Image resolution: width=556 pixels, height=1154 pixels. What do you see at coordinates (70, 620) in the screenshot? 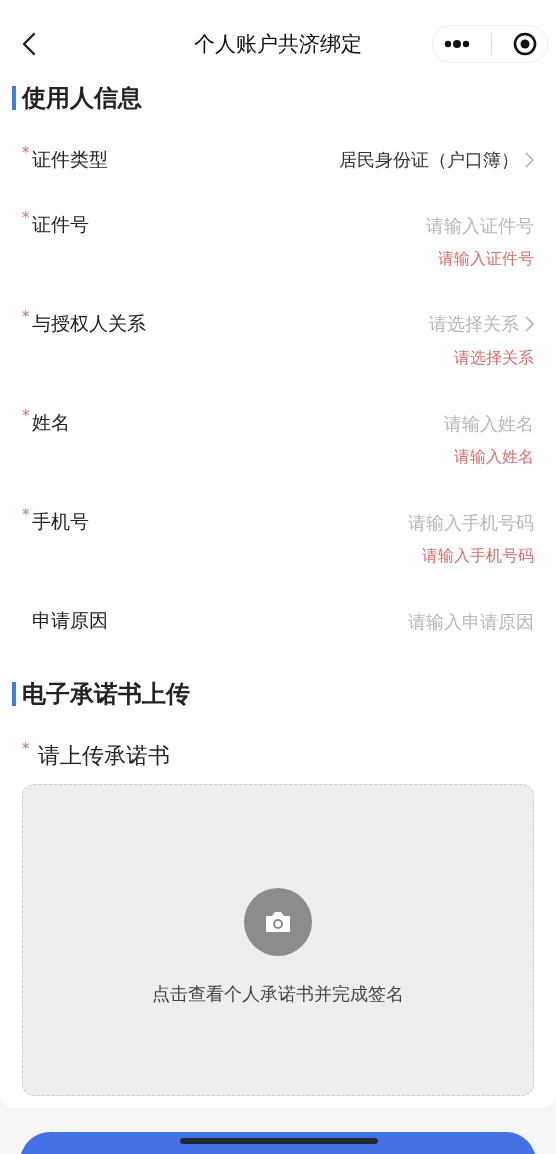
I see `field-label: 申请原因` at bounding box center [70, 620].